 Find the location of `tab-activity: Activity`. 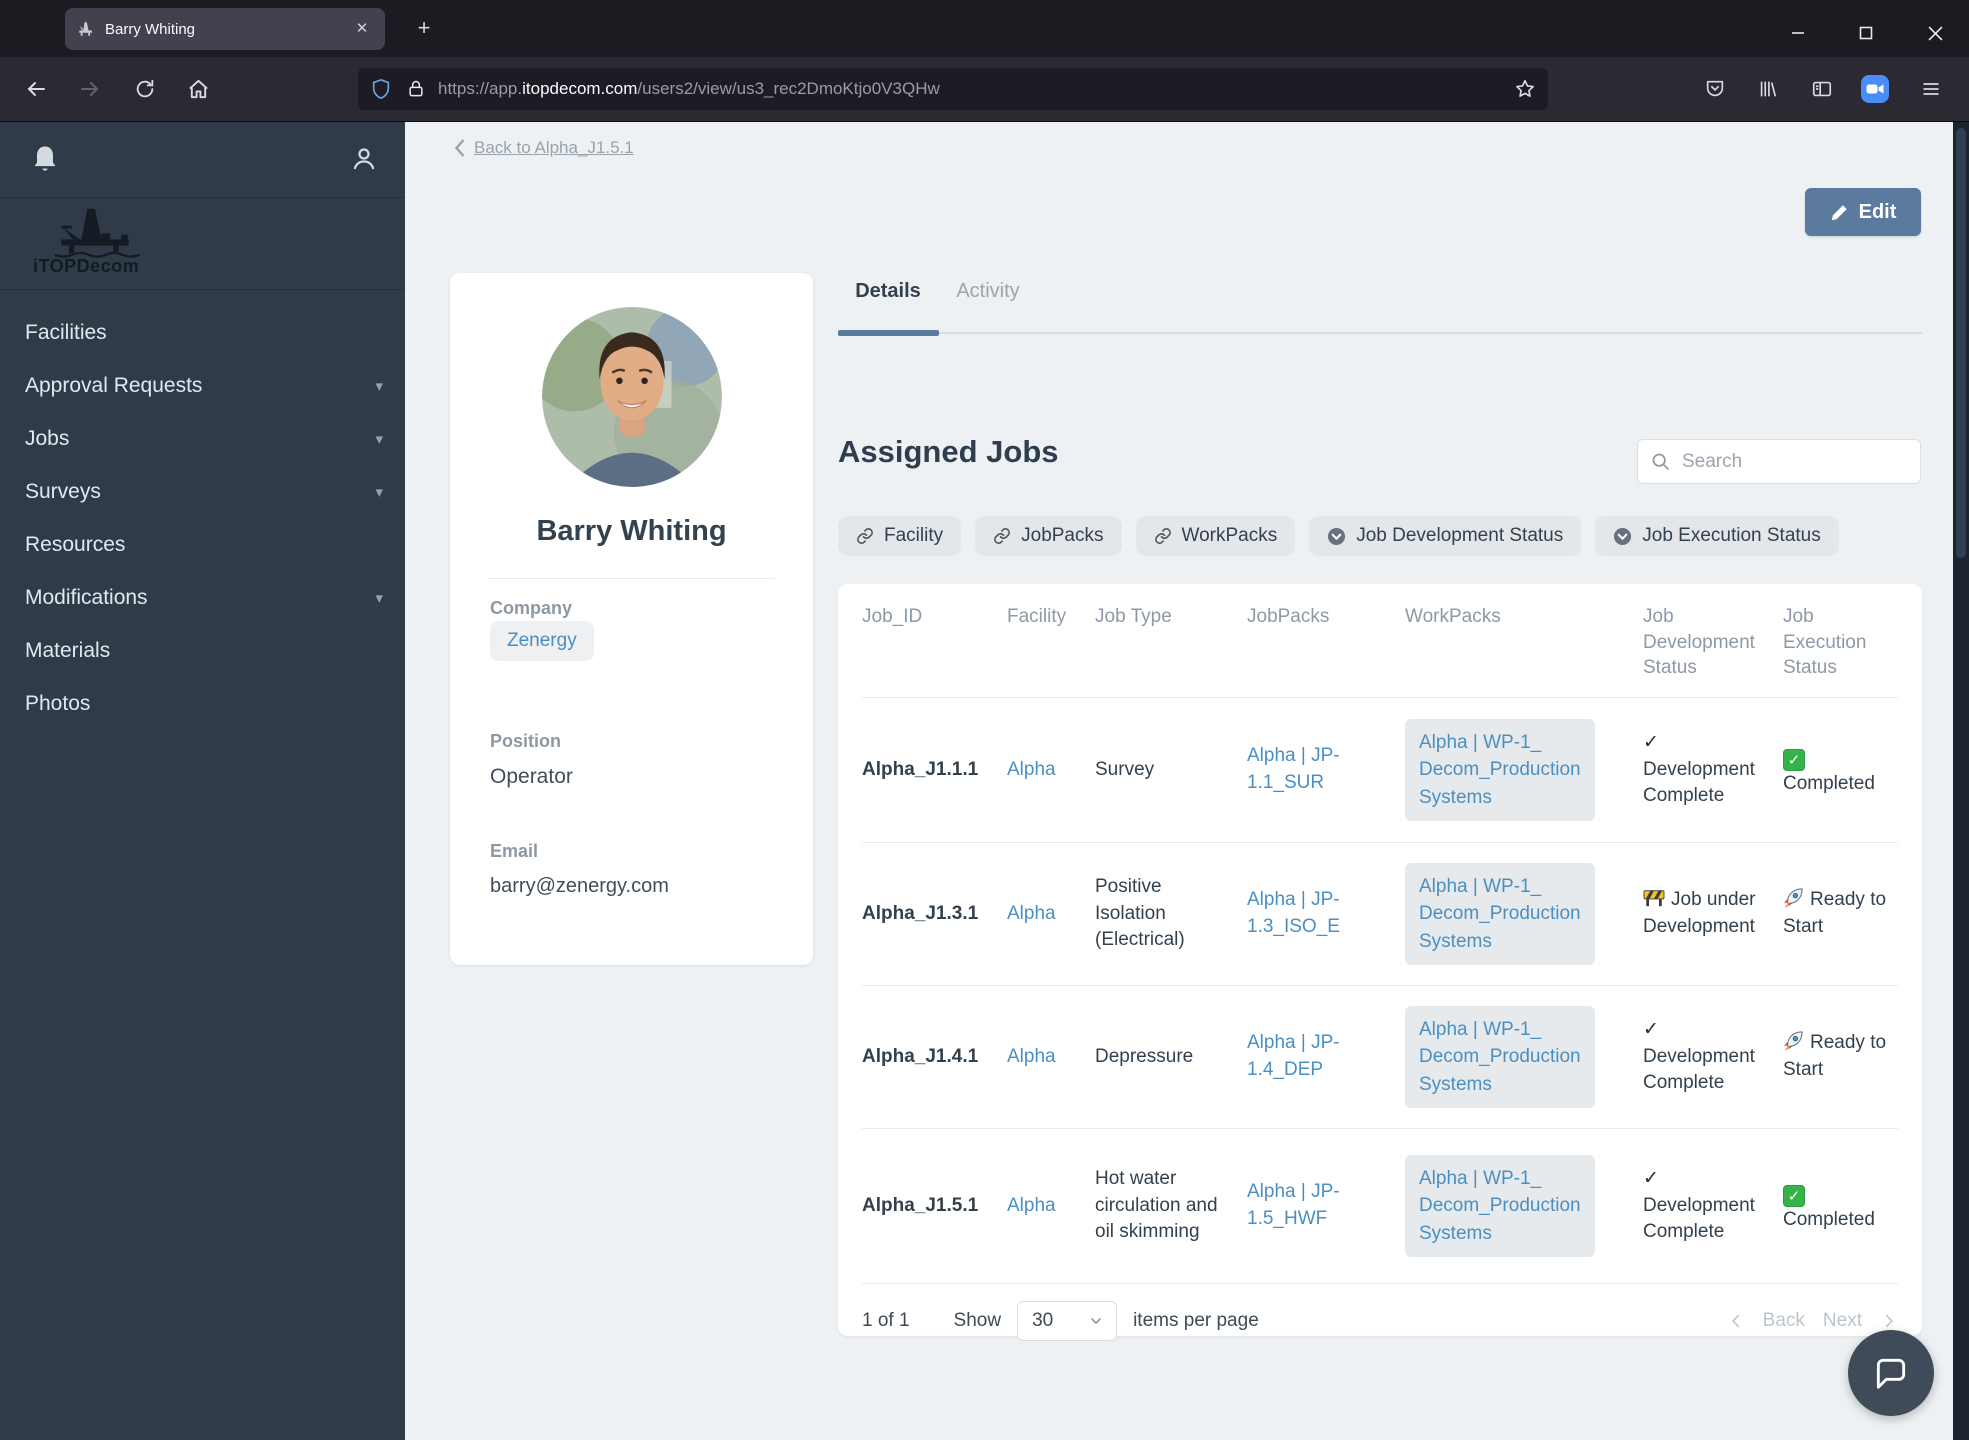

tab-activity: Activity is located at coordinates (988, 306).